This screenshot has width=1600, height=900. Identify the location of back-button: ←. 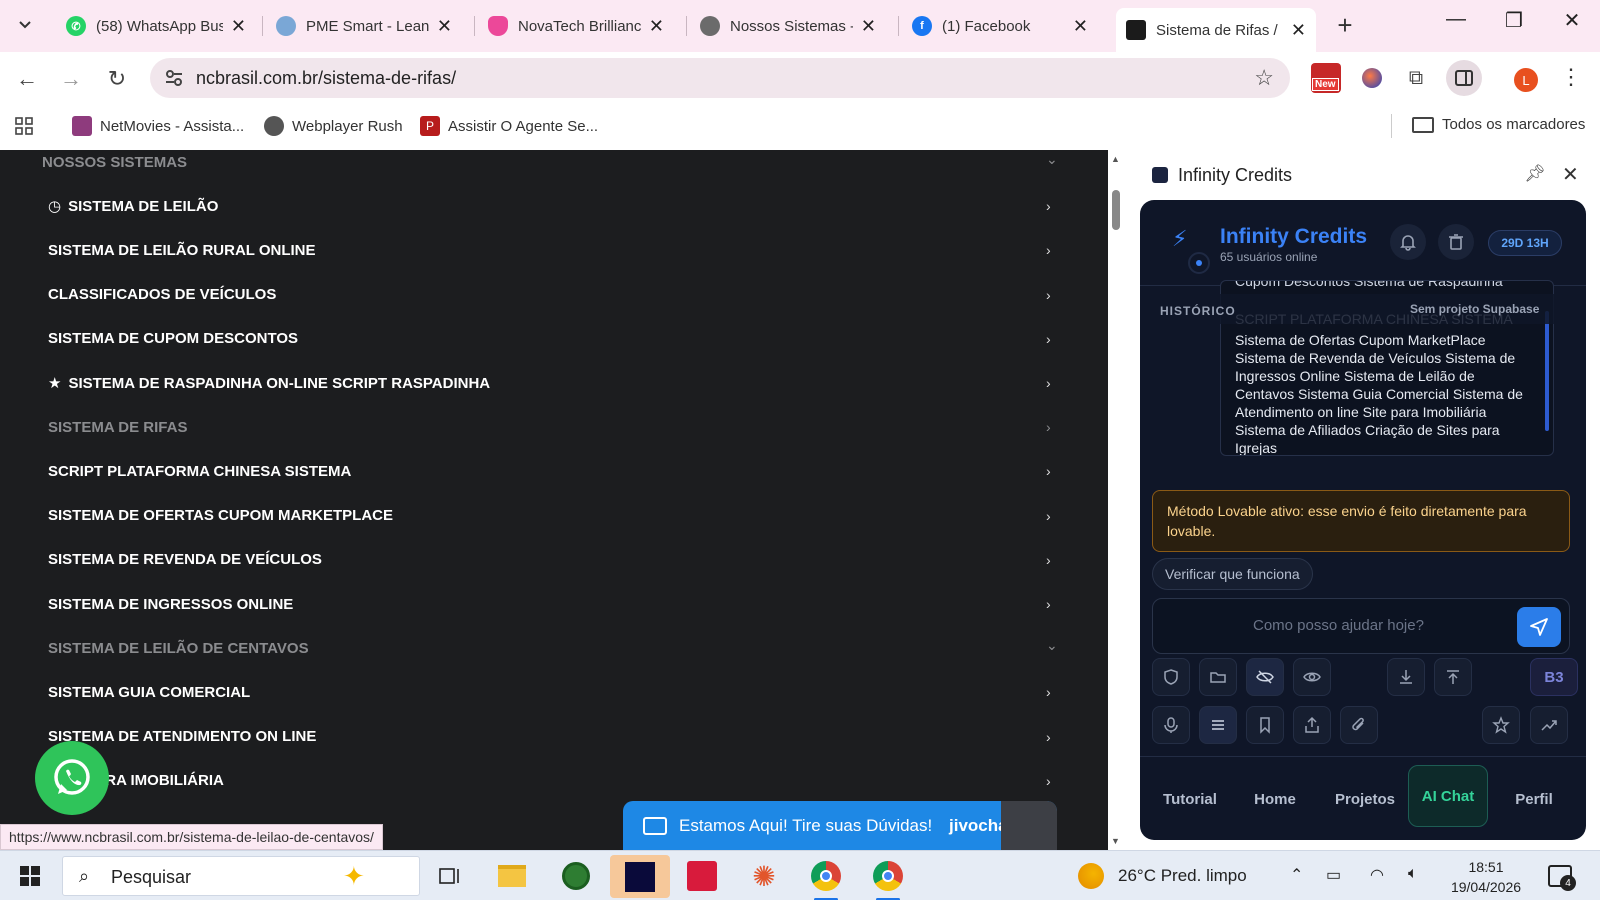
(27, 79).